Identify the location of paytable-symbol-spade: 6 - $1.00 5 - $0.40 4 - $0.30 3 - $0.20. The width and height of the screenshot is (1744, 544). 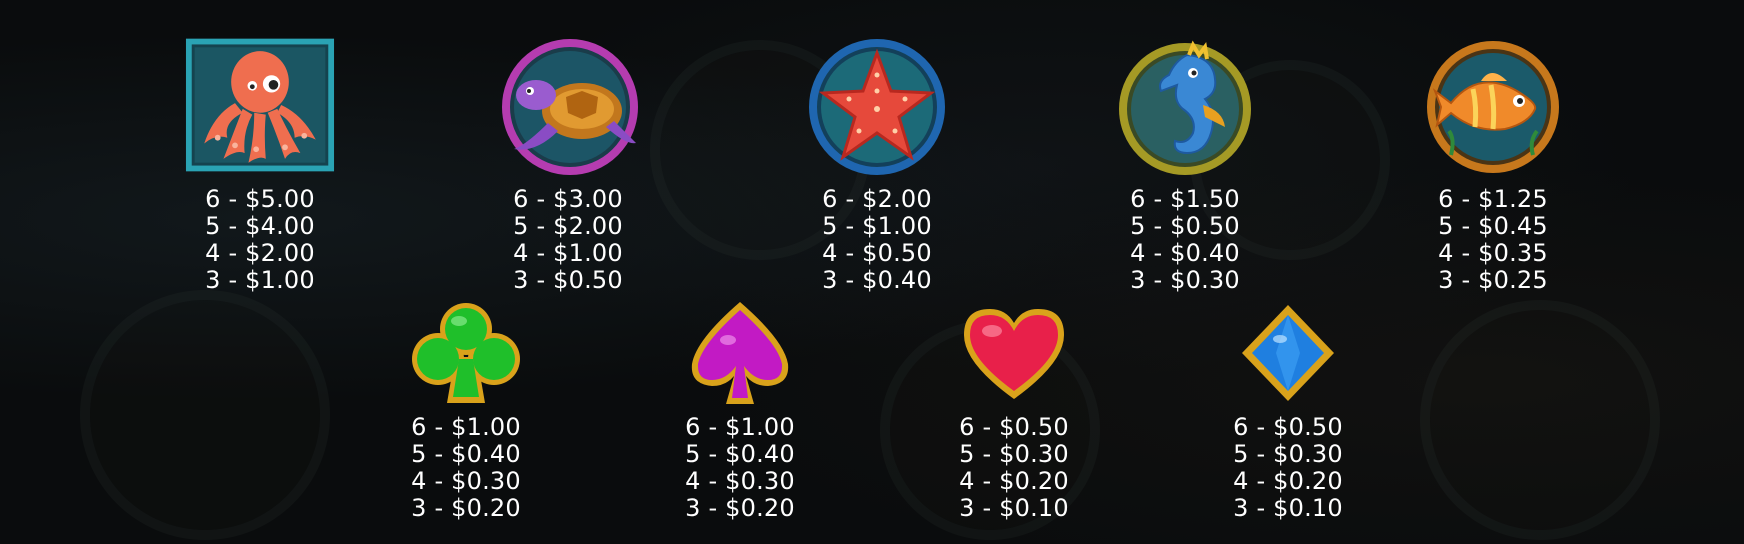
(740, 410).